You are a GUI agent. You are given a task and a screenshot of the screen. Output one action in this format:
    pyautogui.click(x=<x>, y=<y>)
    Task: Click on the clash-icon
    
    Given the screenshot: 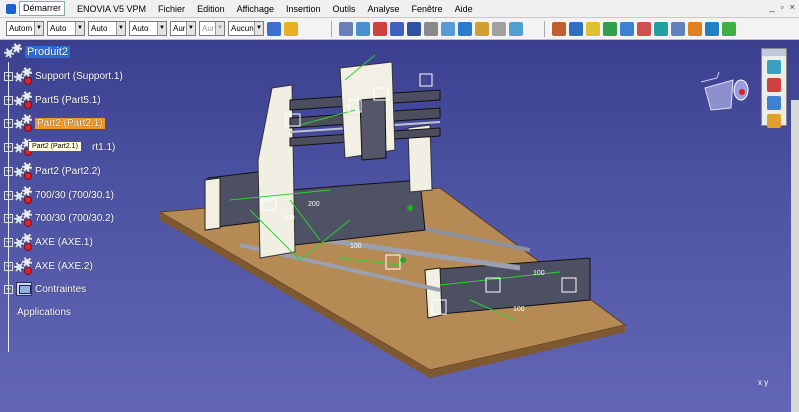 What is the action you would take?
    pyautogui.click(x=729, y=28)
    